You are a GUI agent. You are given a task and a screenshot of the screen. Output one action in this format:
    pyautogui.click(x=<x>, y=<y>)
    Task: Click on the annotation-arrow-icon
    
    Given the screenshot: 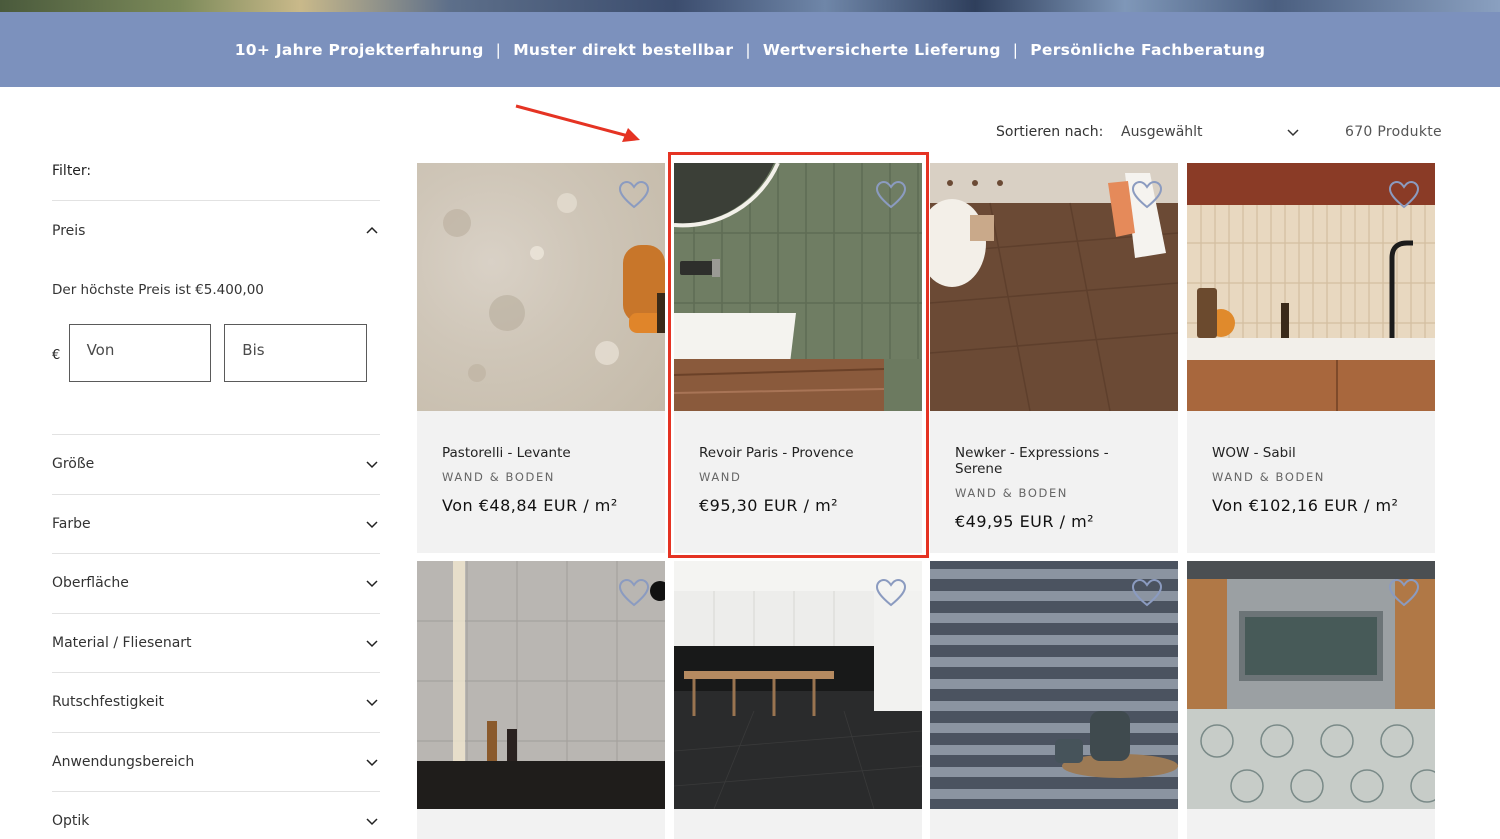 What is the action you would take?
    pyautogui.click(x=577, y=123)
    